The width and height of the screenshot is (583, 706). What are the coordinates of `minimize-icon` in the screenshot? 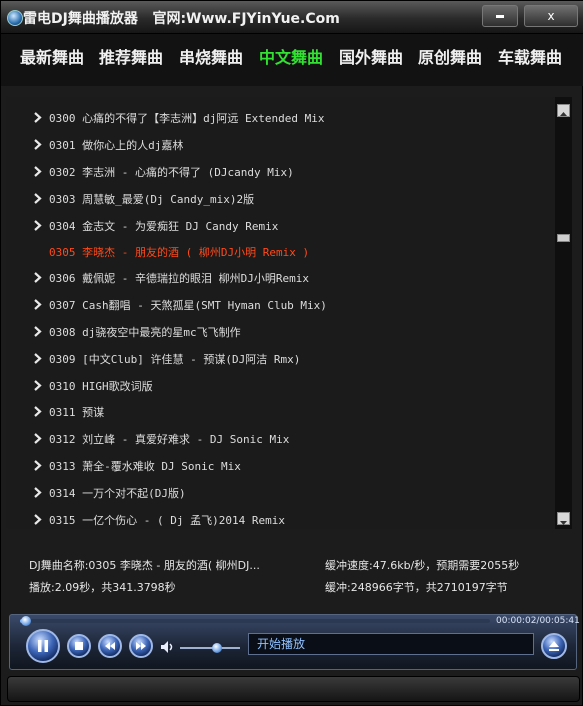 It's located at (500, 16).